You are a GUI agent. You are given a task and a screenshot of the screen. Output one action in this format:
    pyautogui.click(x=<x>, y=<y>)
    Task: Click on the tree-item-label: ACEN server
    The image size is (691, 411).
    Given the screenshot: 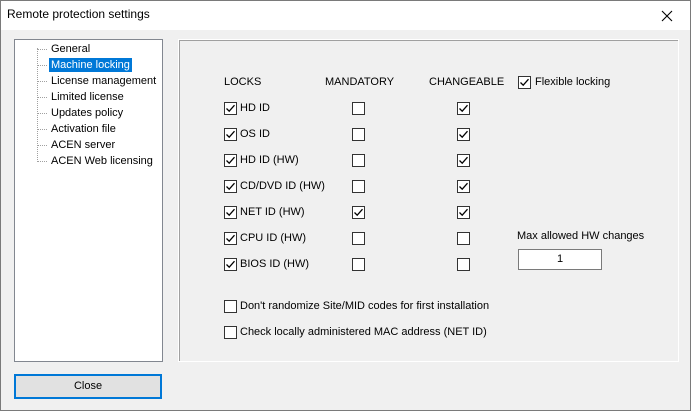 What is the action you would take?
    pyautogui.click(x=83, y=145)
    